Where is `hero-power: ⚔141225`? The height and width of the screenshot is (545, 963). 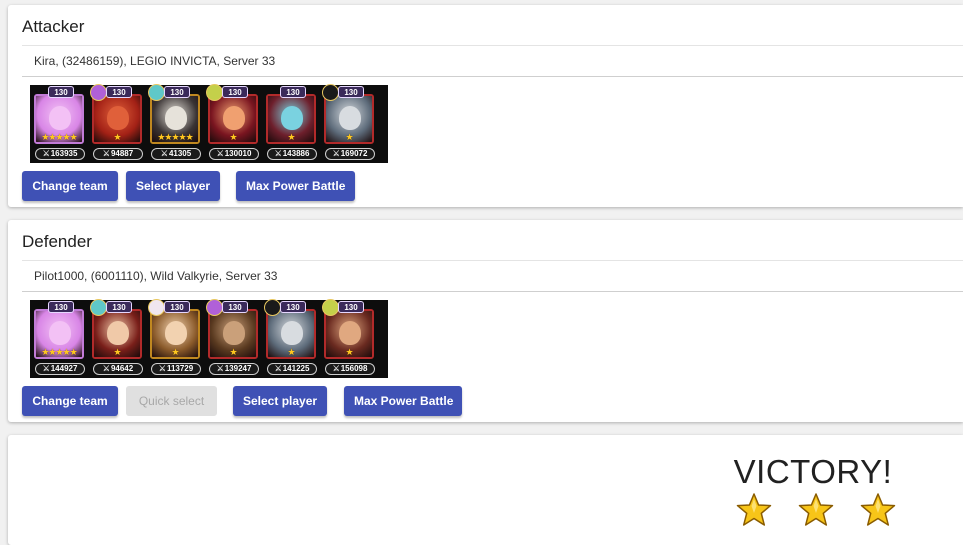
hero-power: ⚔141225 is located at coordinates (292, 369).